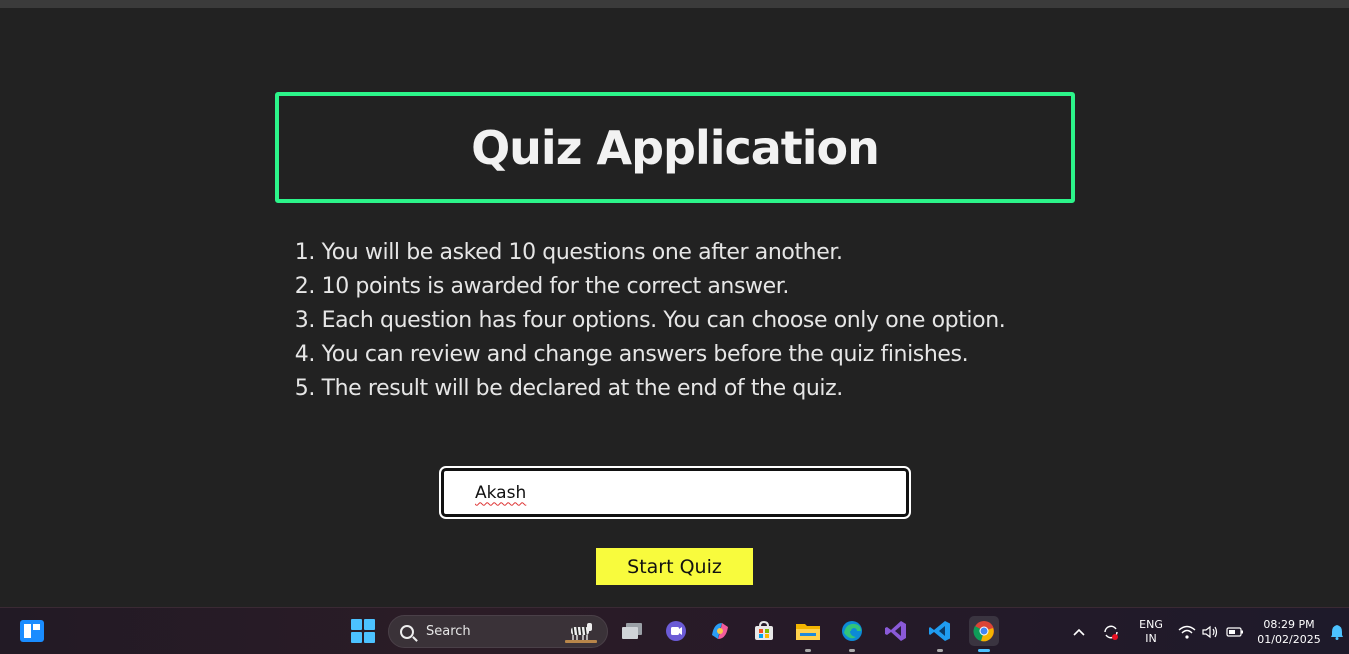 Image resolution: width=1349 pixels, height=654 pixels. Describe the element at coordinates (1235, 631) in the screenshot. I see `battery-icon` at that location.